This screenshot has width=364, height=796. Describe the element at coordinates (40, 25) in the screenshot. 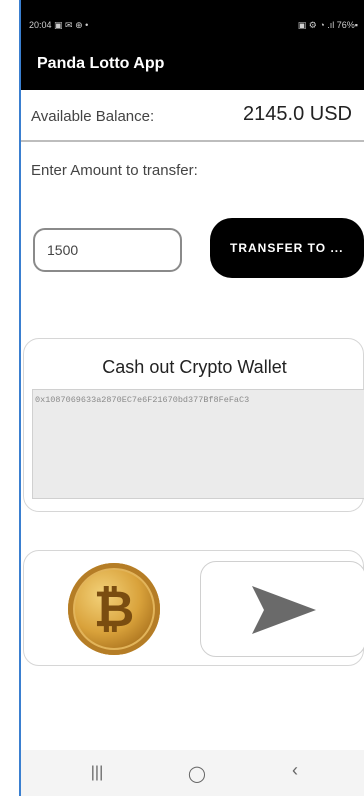

I see `status-time: 20:04` at that location.